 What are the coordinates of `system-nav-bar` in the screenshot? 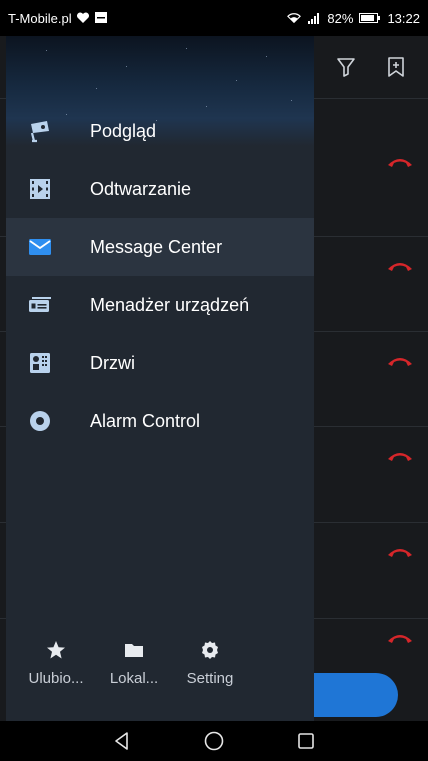 It's located at (214, 741).